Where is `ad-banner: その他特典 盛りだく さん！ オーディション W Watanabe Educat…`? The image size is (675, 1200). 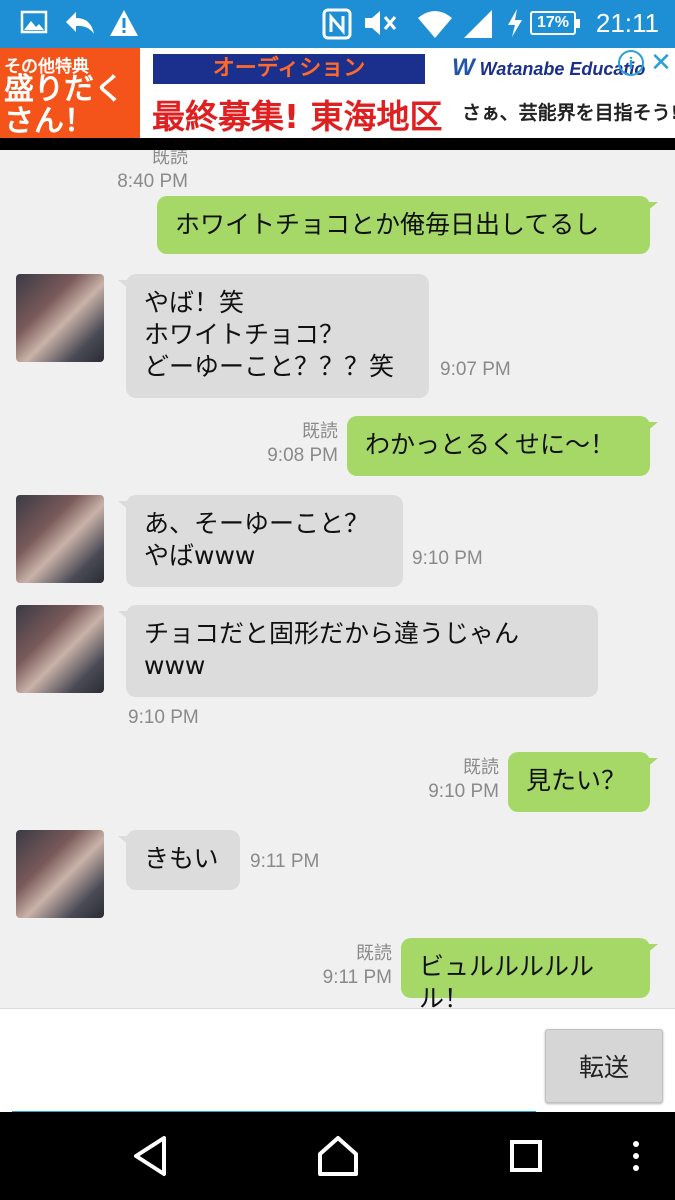
ad-banner: その他特典 盛りだく さん！ オーディション W Watanabe Educat… is located at coordinates (337, 93).